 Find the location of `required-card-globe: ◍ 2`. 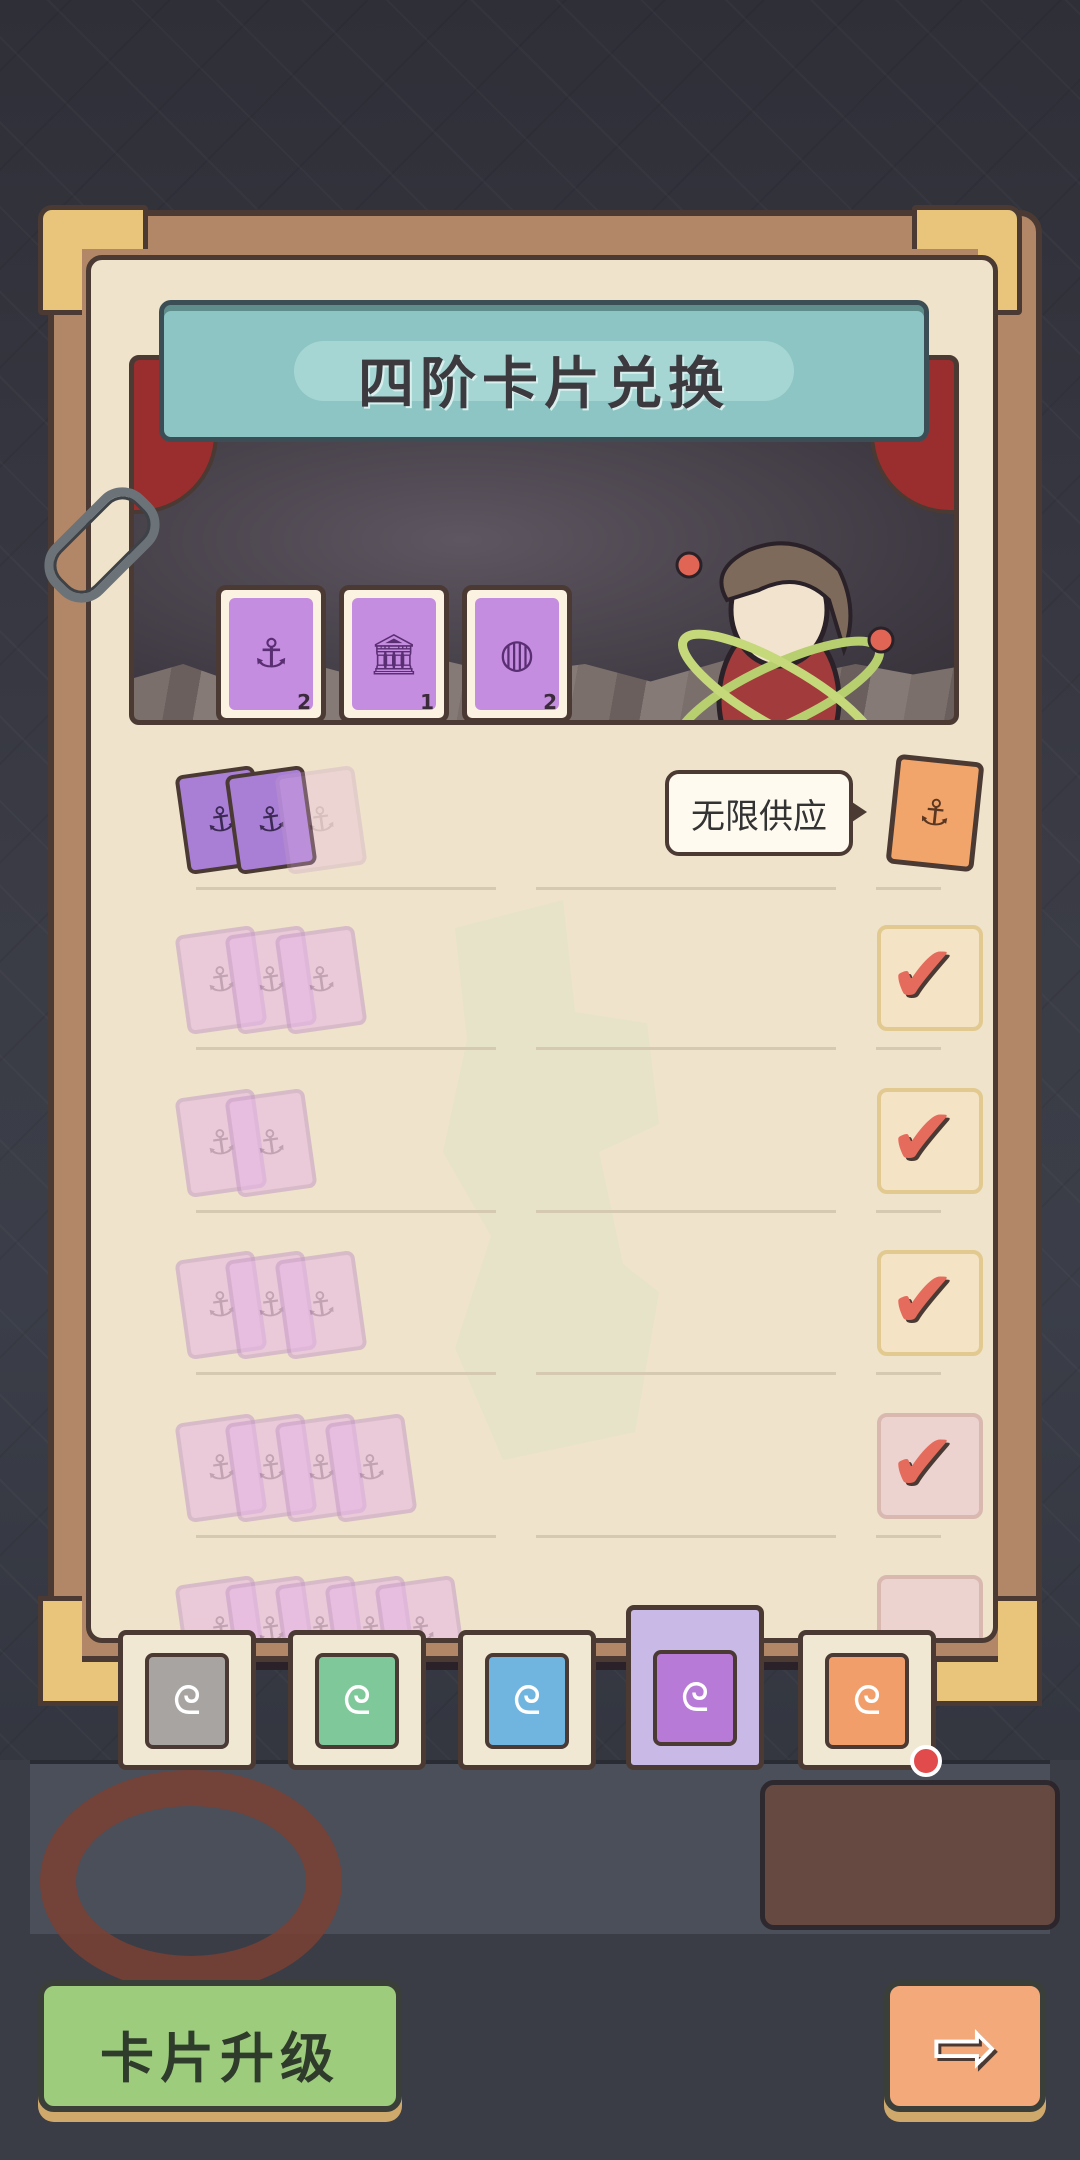

required-card-globe: ◍ 2 is located at coordinates (517, 652).